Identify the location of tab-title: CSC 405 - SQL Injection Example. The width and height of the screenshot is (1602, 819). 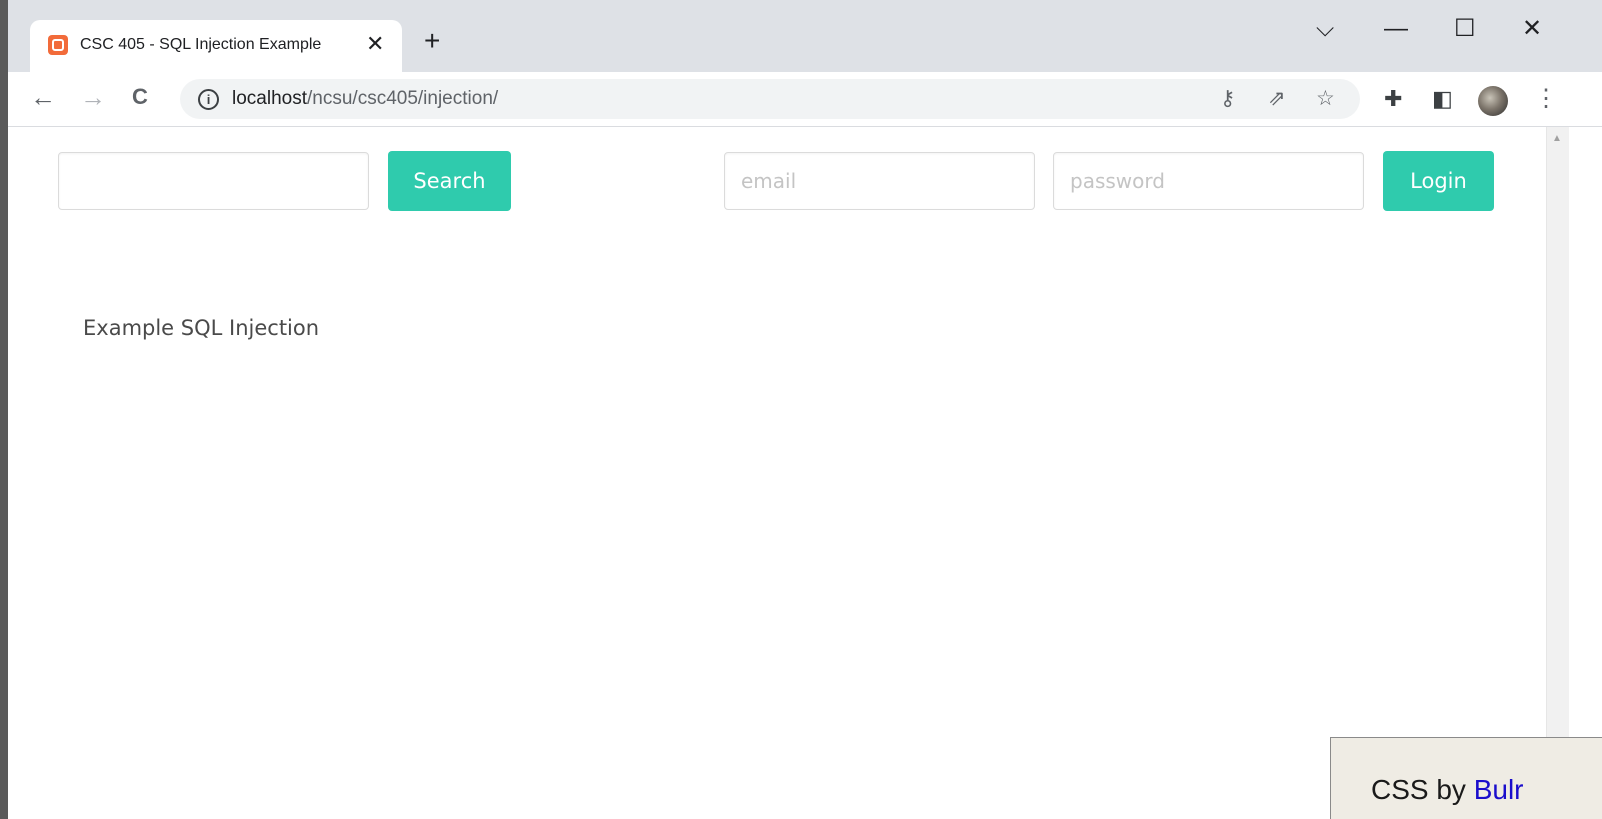
(201, 44).